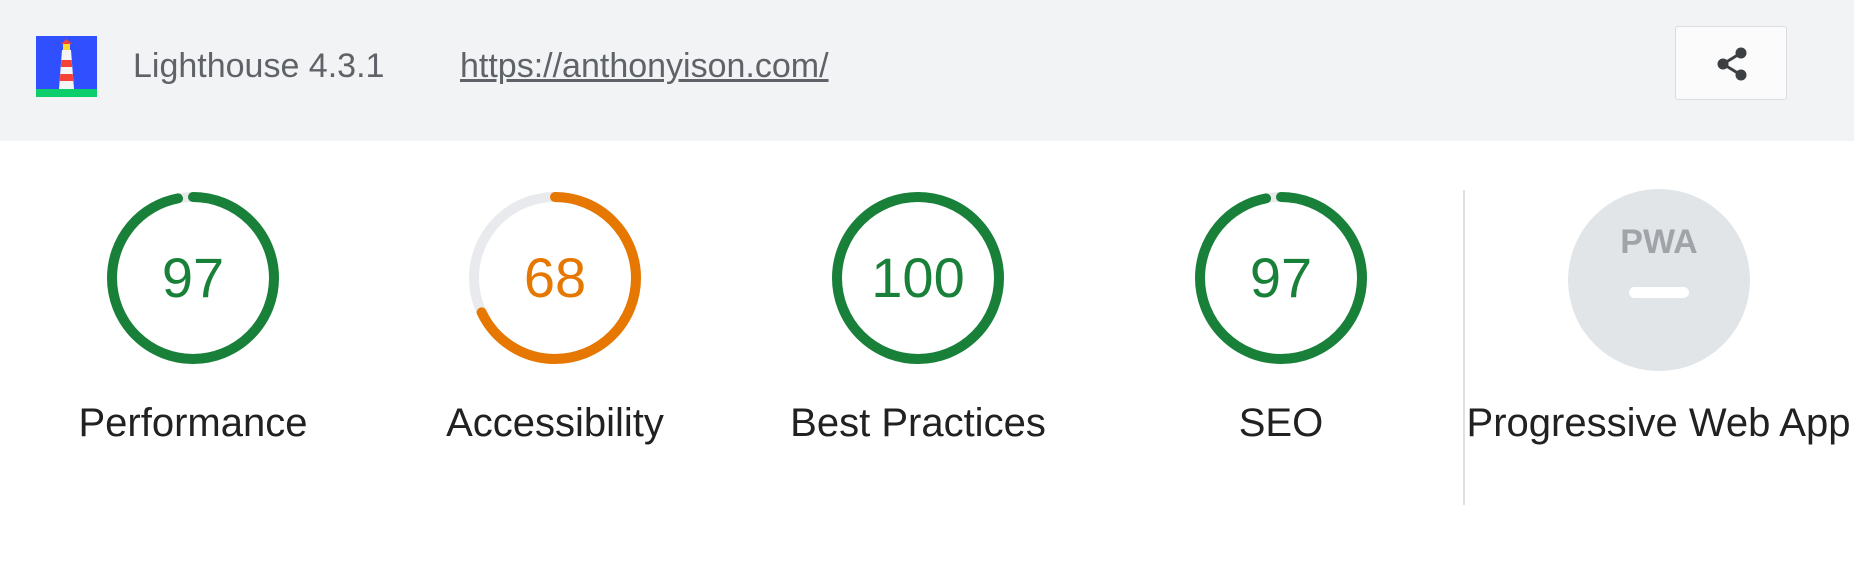 This screenshot has height=565, width=1854. Describe the element at coordinates (1658, 242) in the screenshot. I see `pwa-badge-text: PWA` at that location.